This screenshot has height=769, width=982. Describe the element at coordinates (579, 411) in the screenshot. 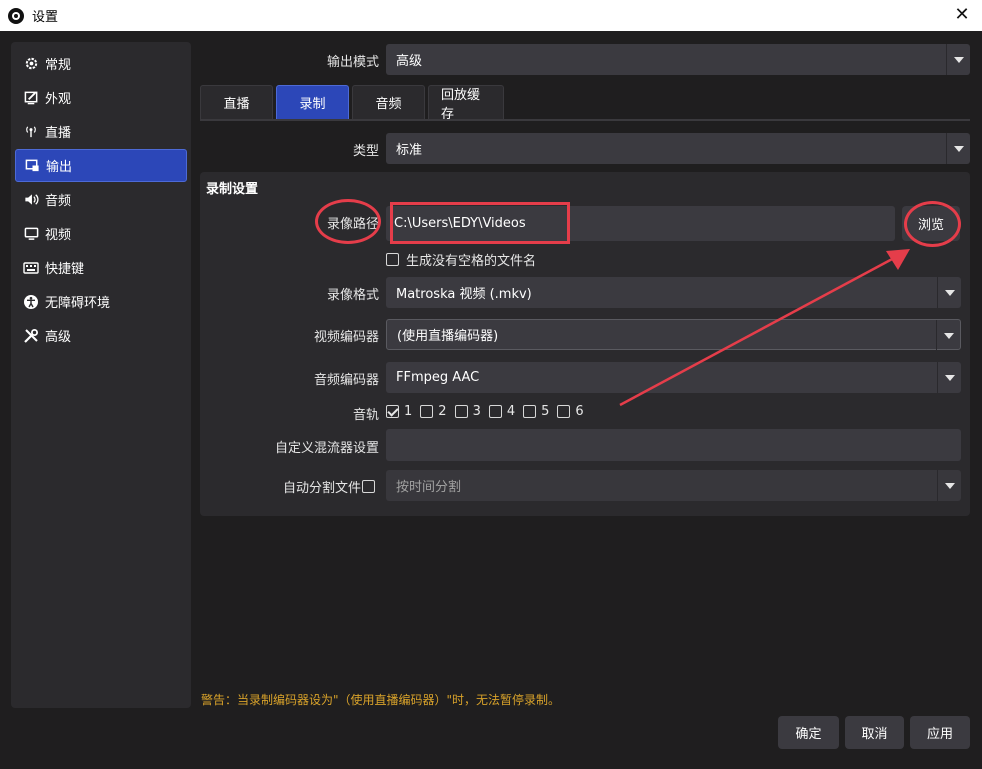

I see `track-number: 6` at that location.